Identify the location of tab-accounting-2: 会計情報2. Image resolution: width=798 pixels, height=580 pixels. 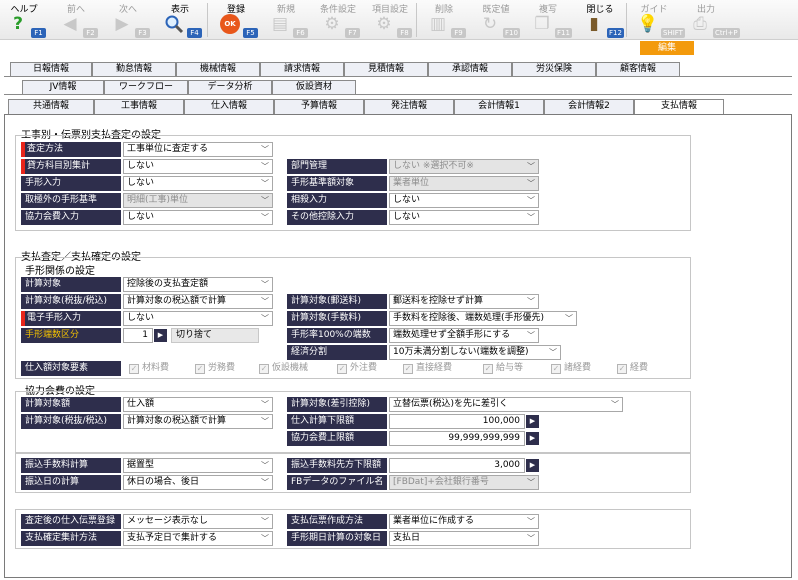
(589, 106).